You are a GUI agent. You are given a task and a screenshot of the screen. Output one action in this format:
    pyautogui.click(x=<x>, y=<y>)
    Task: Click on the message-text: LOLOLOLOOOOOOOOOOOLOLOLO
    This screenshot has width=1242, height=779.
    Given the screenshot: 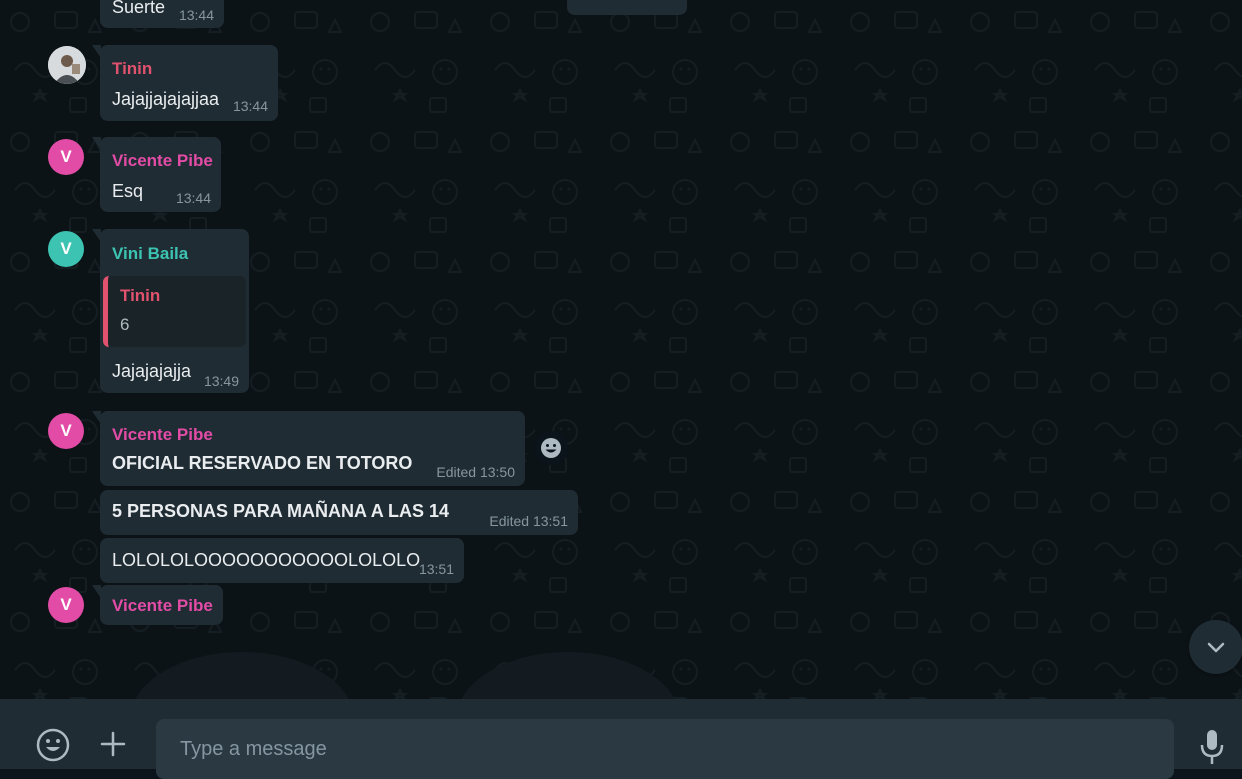 What is the action you would take?
    pyautogui.click(x=266, y=560)
    